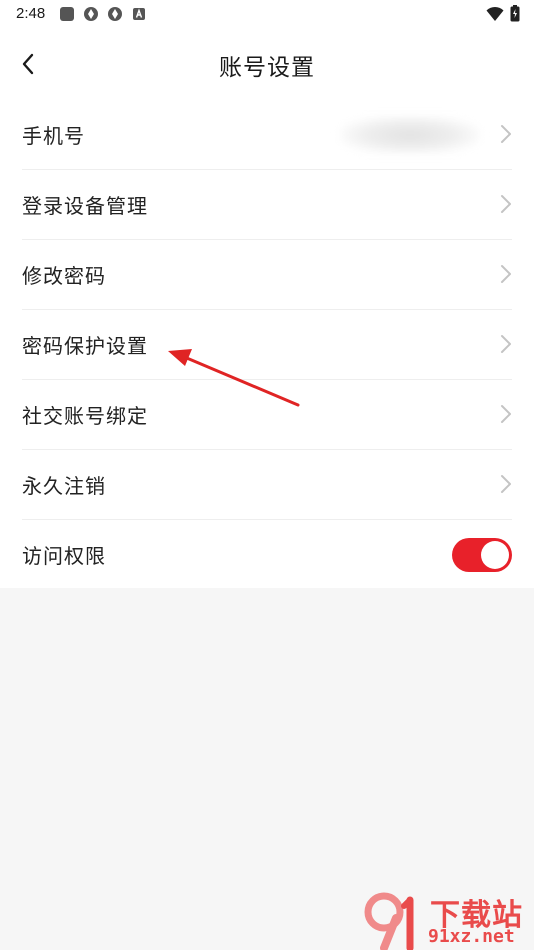  I want to click on aperture-icon, so click(91, 14).